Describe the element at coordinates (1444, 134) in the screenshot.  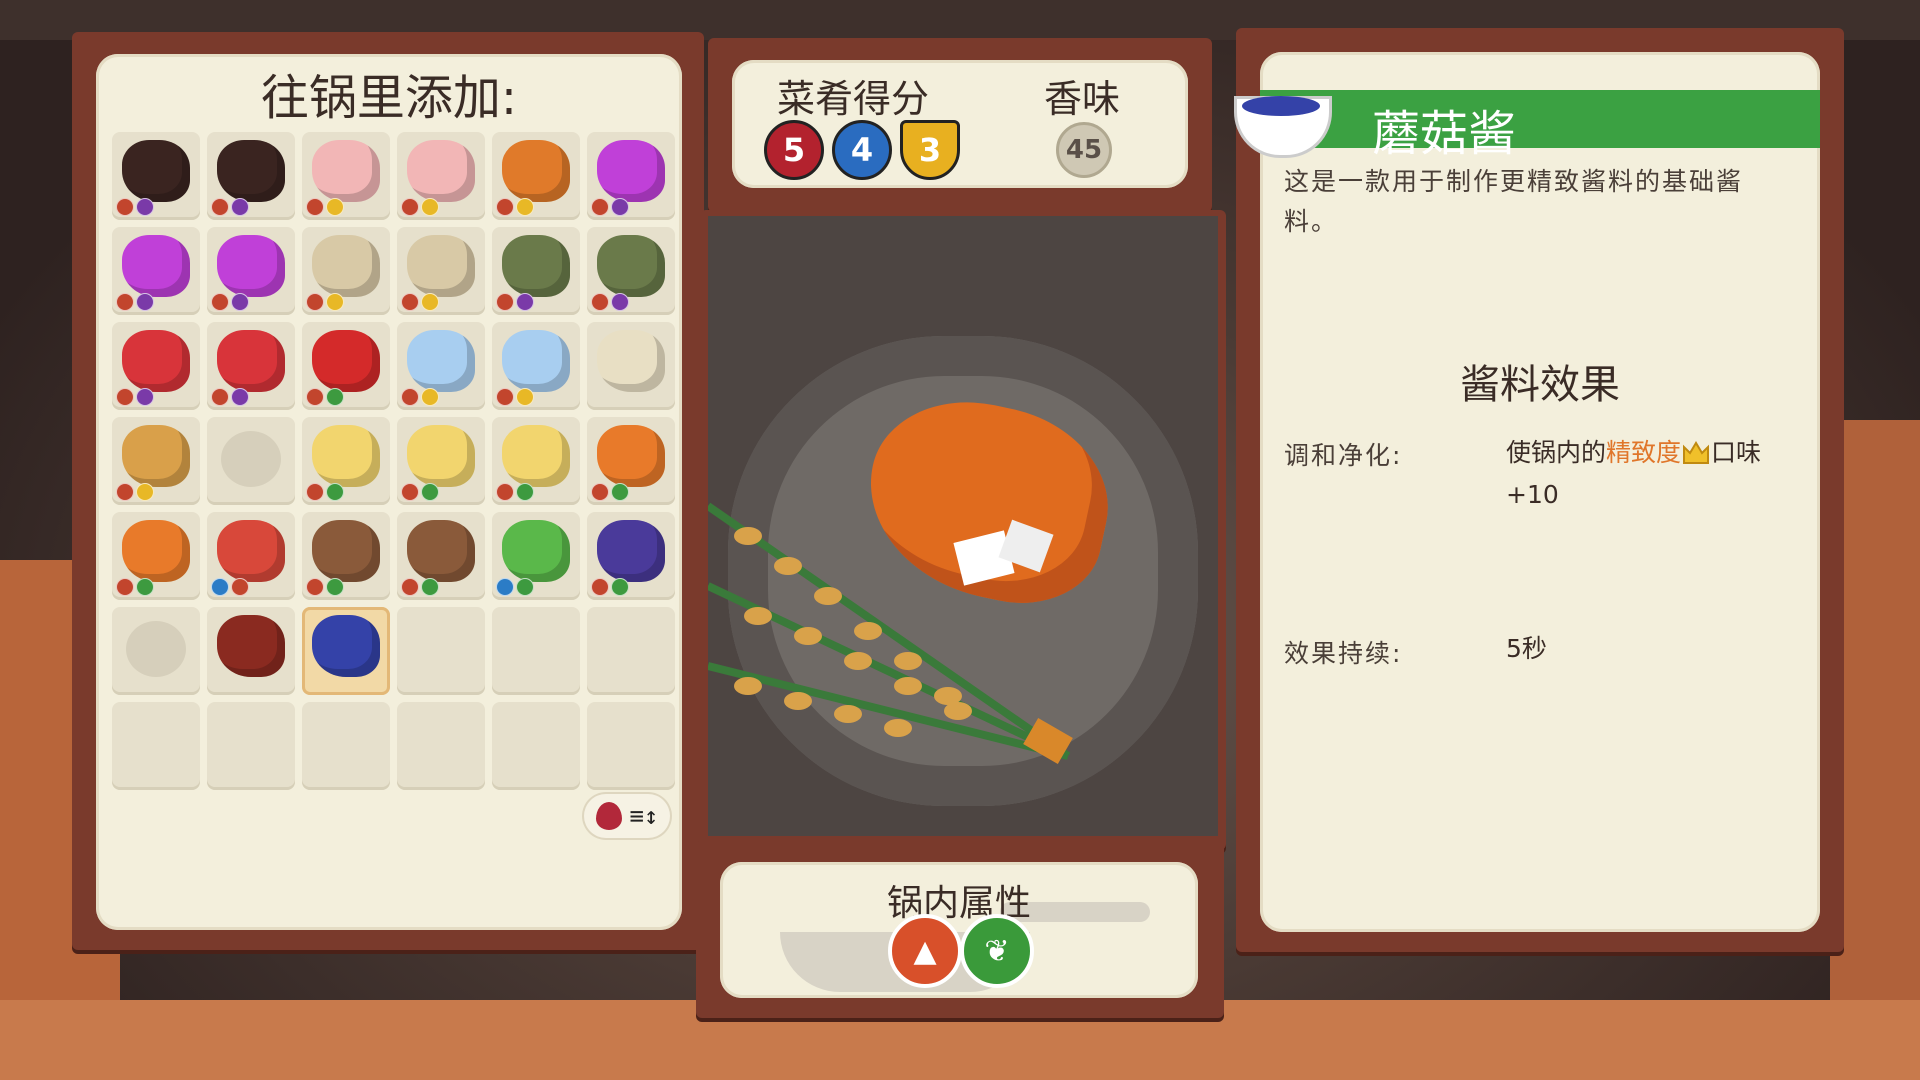
I see `item-title: 蘑菇酱` at that location.